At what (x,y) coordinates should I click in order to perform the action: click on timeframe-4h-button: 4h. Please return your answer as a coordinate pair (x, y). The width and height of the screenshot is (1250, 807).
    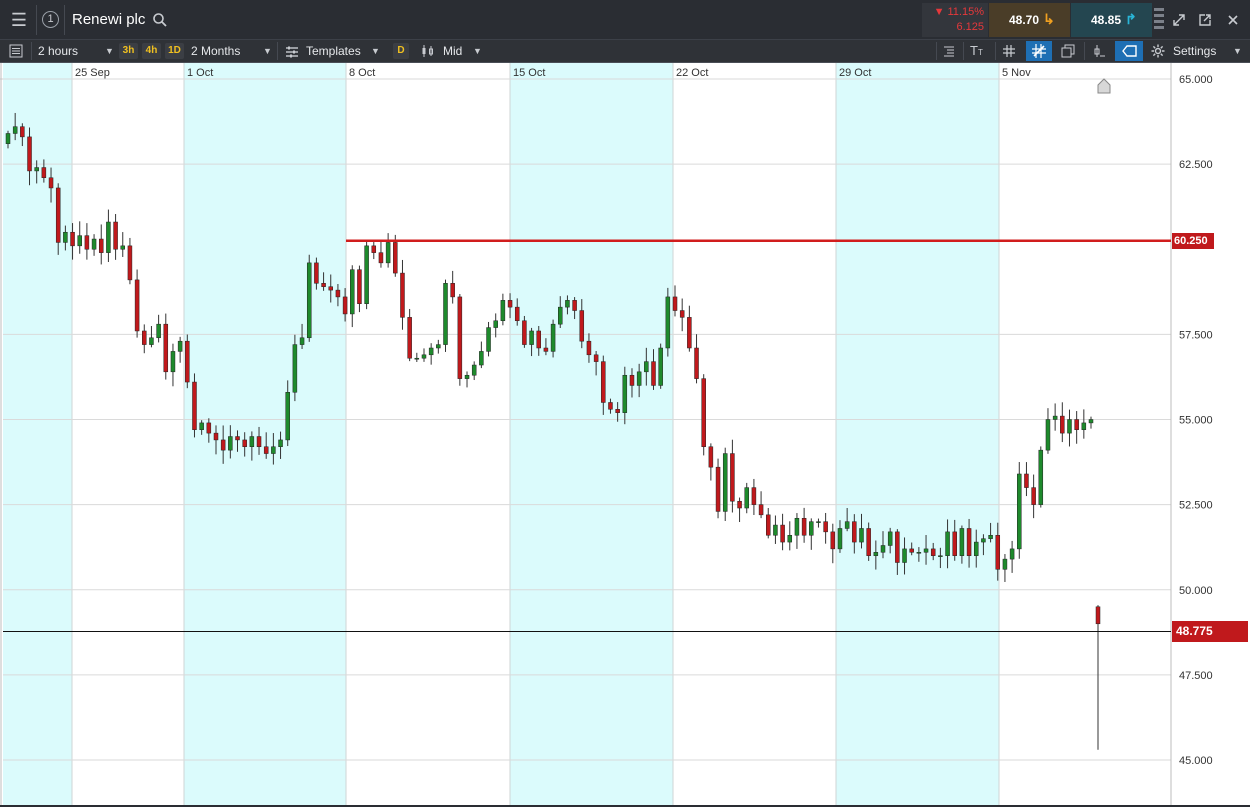
    Looking at the image, I should click on (151, 51).